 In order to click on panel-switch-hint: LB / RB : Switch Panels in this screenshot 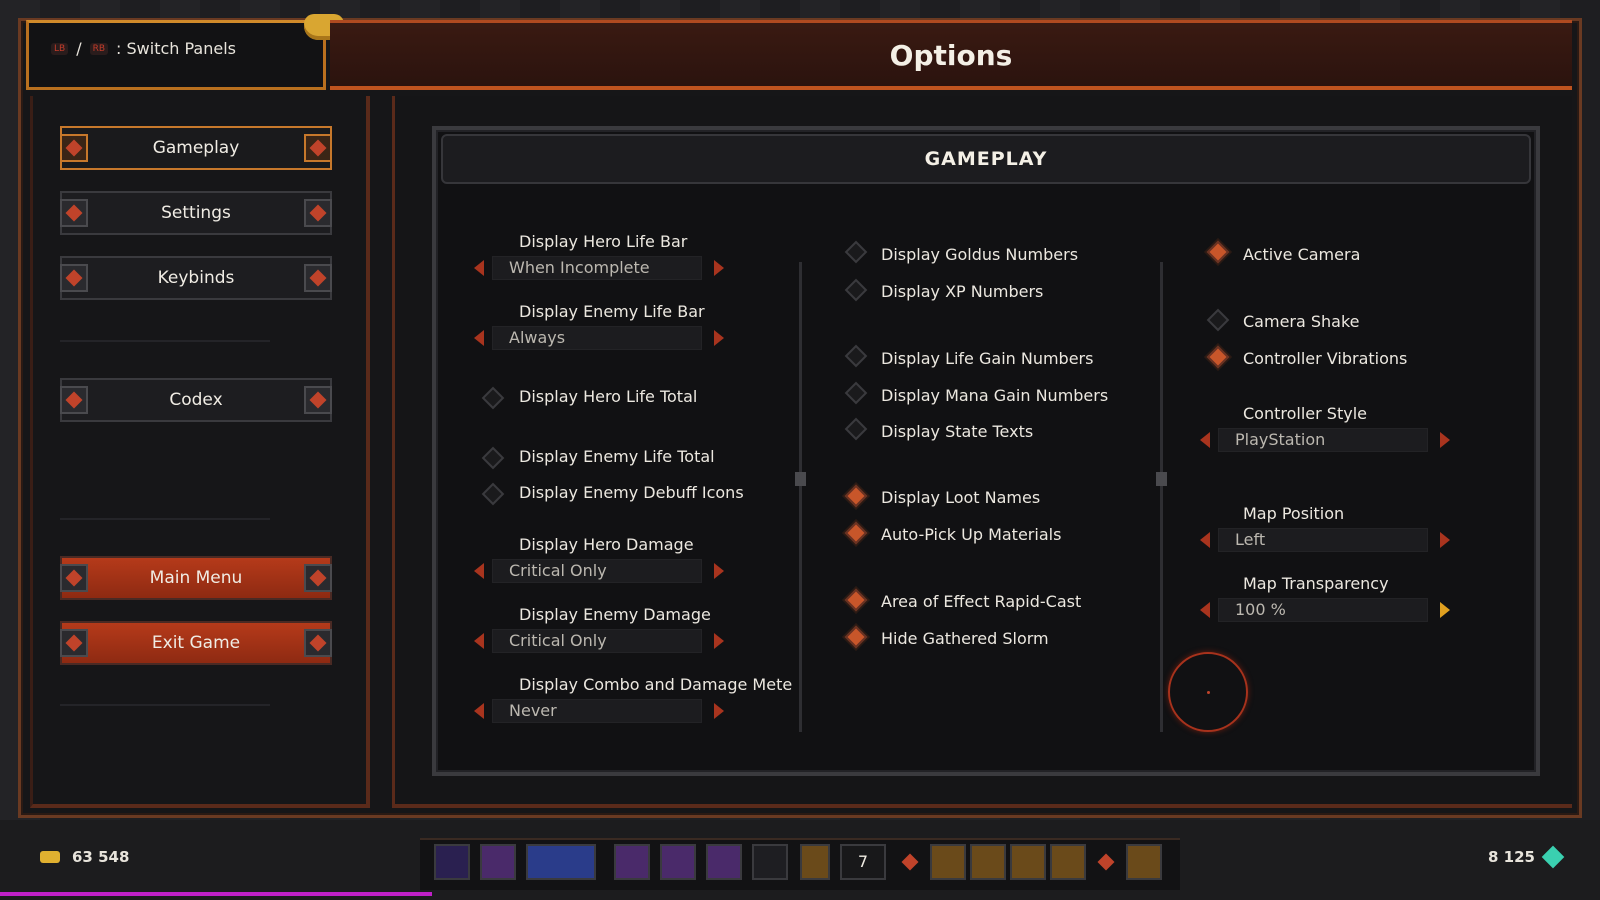, I will do `click(176, 55)`.